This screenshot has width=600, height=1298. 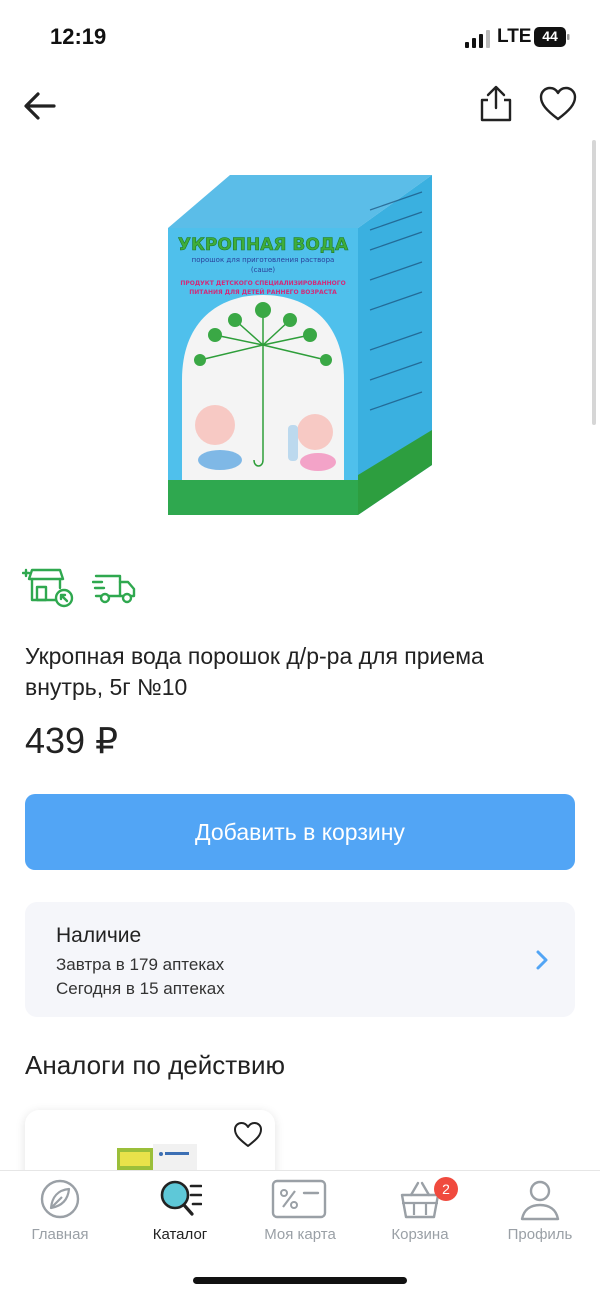 I want to click on back-button, so click(x=40, y=106).